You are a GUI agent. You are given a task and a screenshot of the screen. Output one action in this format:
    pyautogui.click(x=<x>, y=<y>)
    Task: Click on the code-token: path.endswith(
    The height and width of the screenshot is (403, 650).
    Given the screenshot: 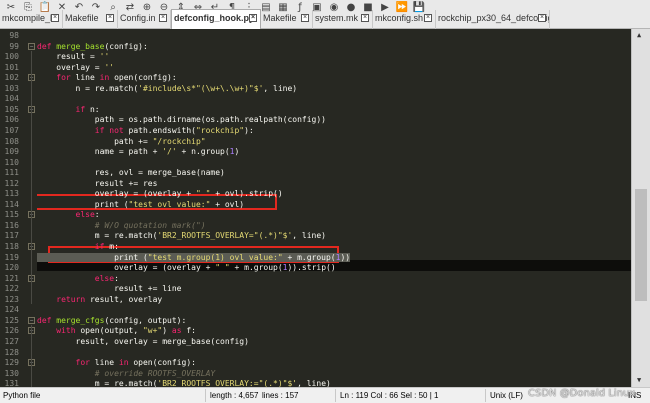 What is the action you would take?
    pyautogui.click(x=162, y=130)
    